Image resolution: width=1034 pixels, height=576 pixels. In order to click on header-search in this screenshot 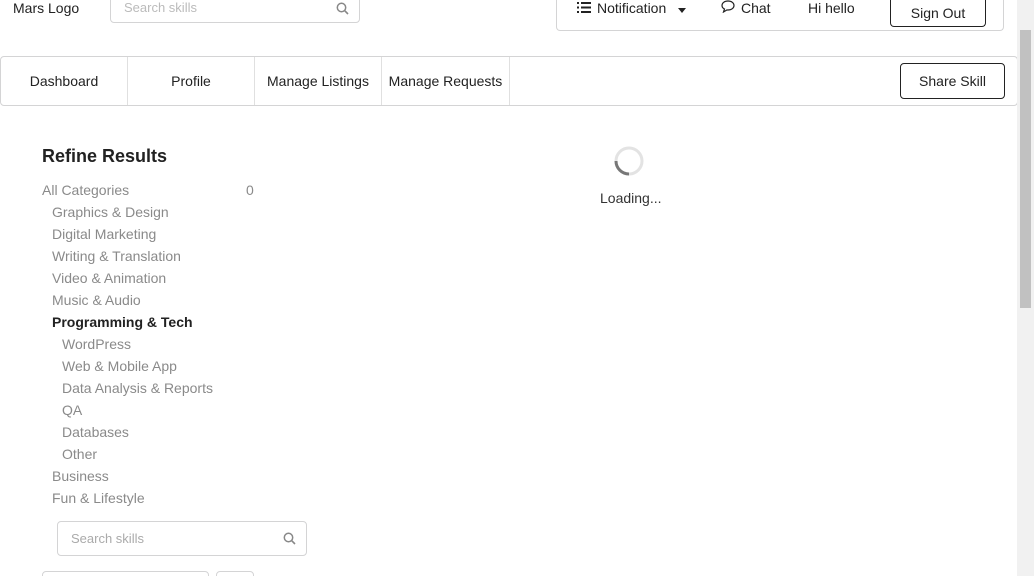, I will do `click(235, 11)`.